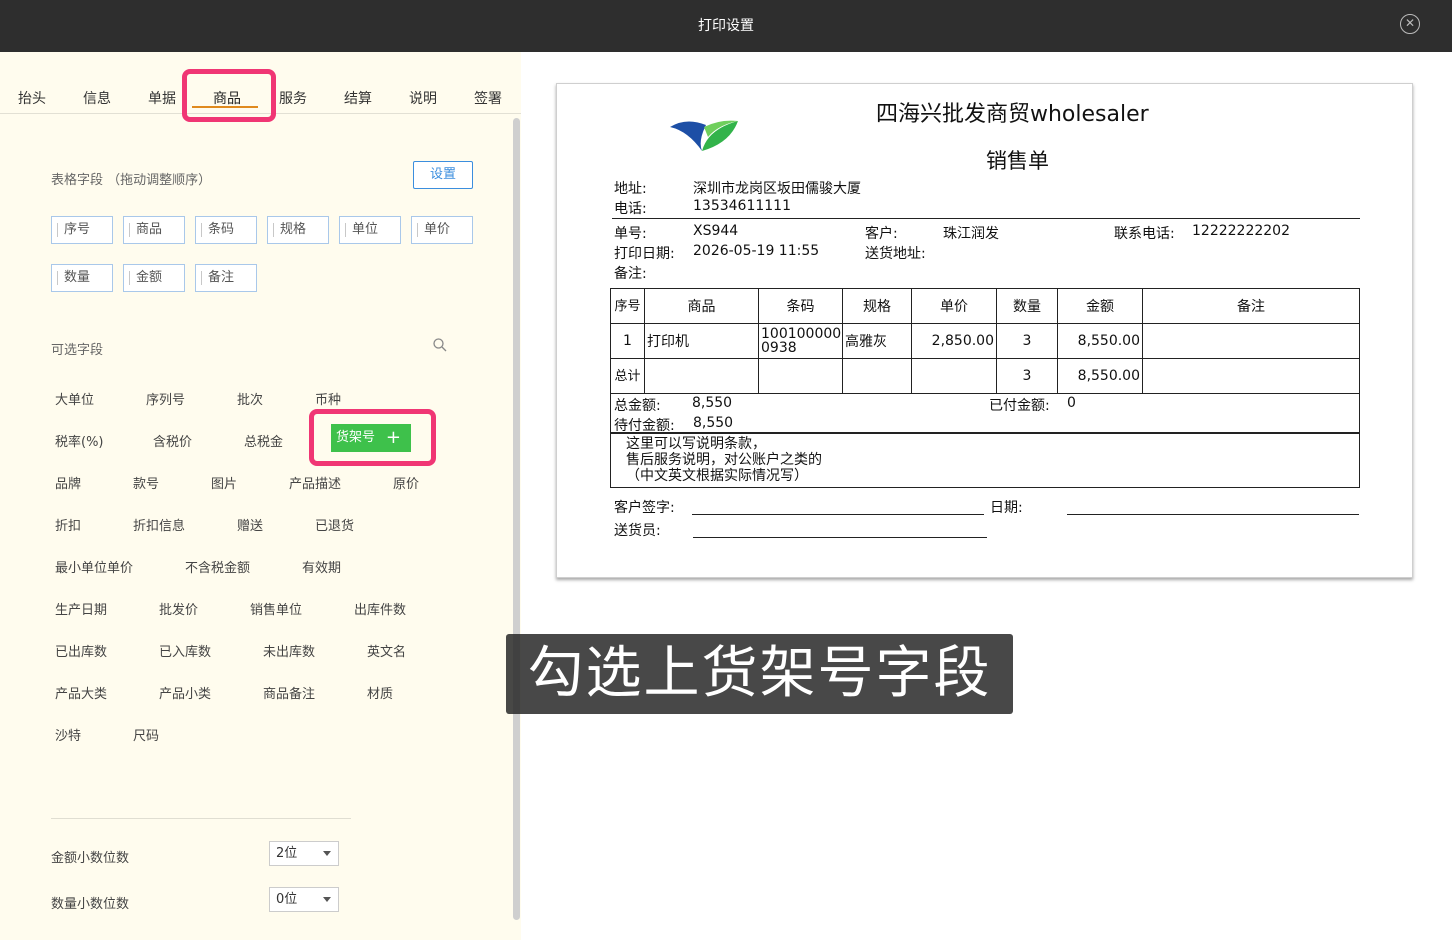 The image size is (1452, 940). I want to click on optional-field: 原价, so click(406, 482).